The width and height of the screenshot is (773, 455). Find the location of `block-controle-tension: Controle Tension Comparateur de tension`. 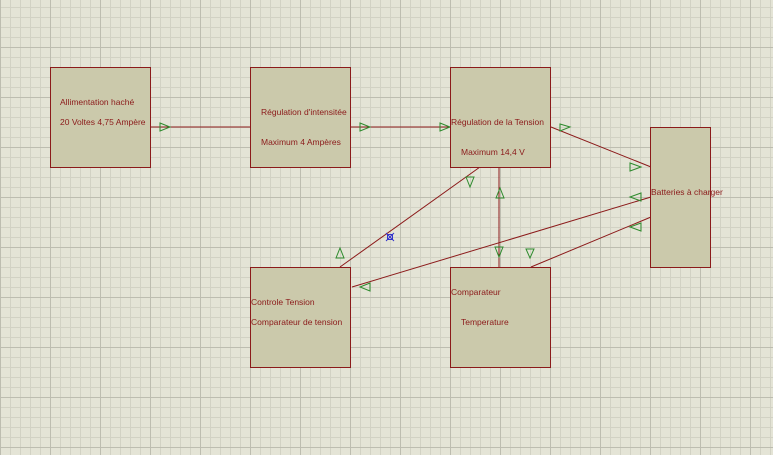

block-controle-tension: Controle Tension Comparateur de tension is located at coordinates (300, 317).